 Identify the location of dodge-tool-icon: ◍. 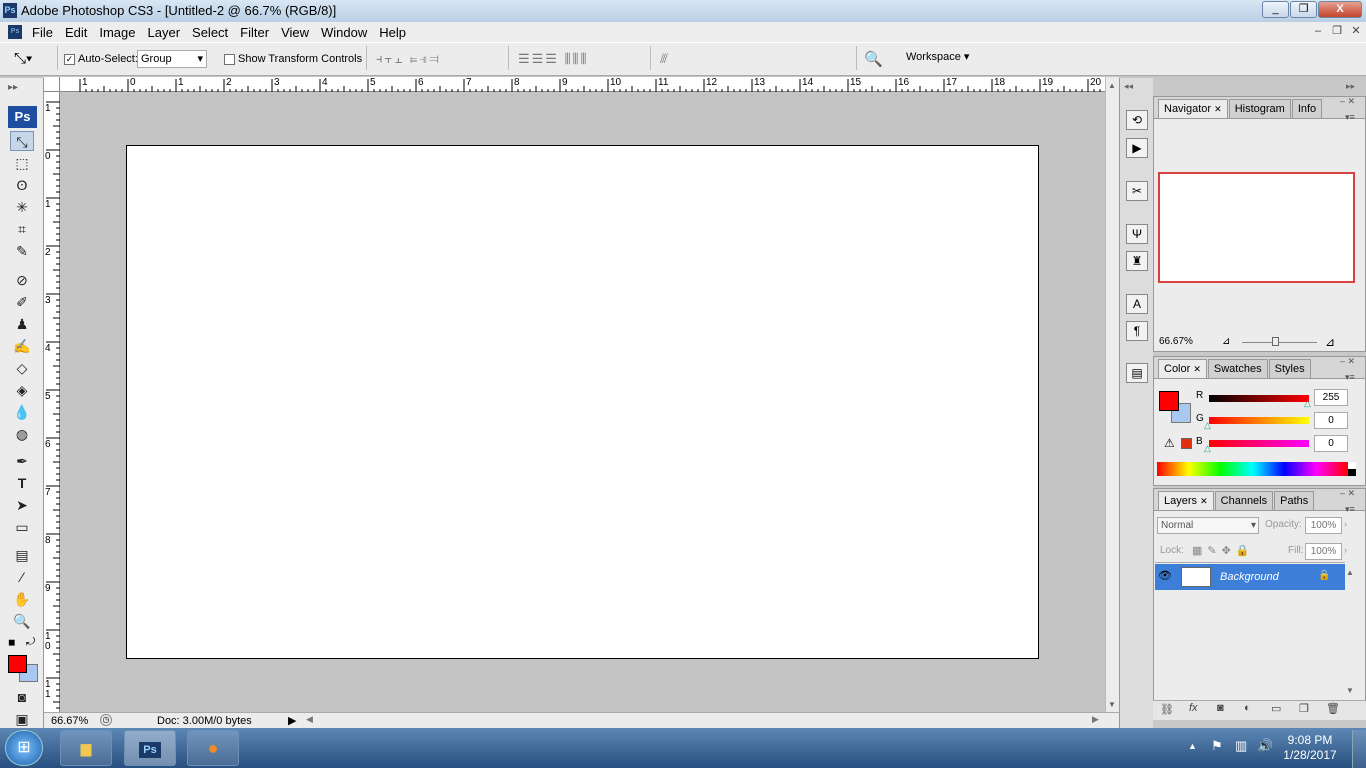
(22, 434).